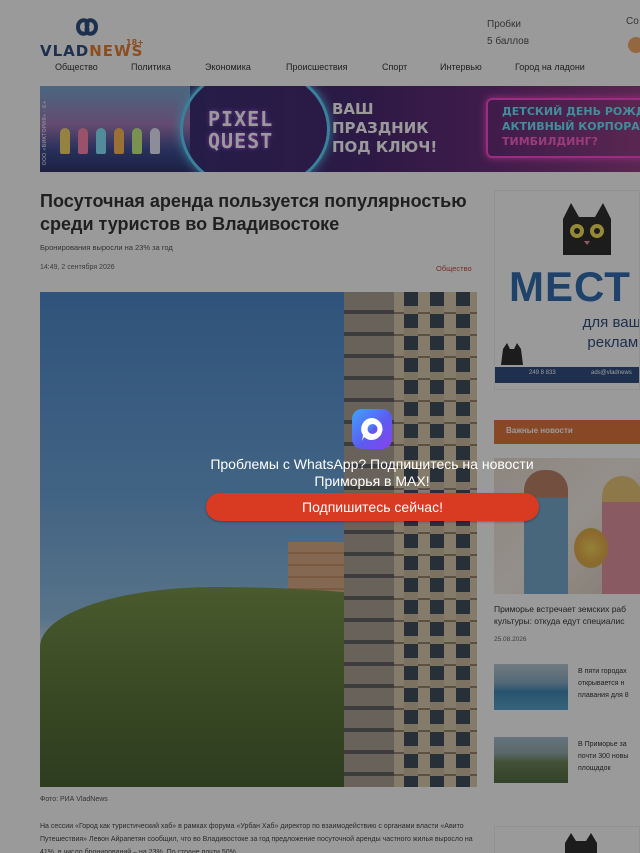  What do you see at coordinates (372, 429) in the screenshot?
I see `max-app-icon` at bounding box center [372, 429].